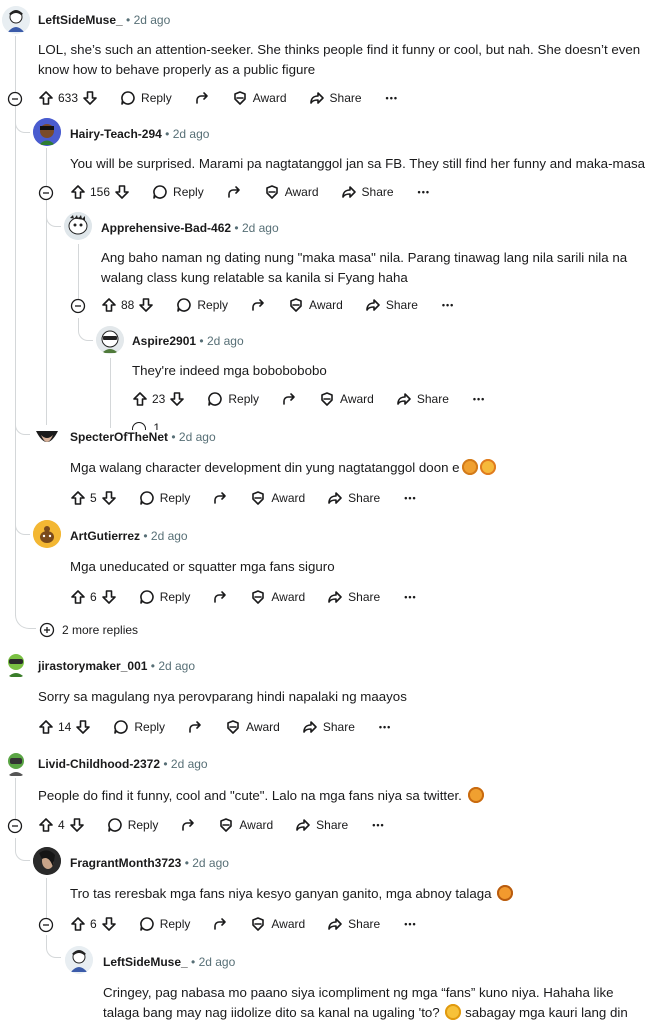 This screenshot has width=669, height=1024. Describe the element at coordinates (164, 341) in the screenshot. I see `author-name: Aspire2901` at that location.